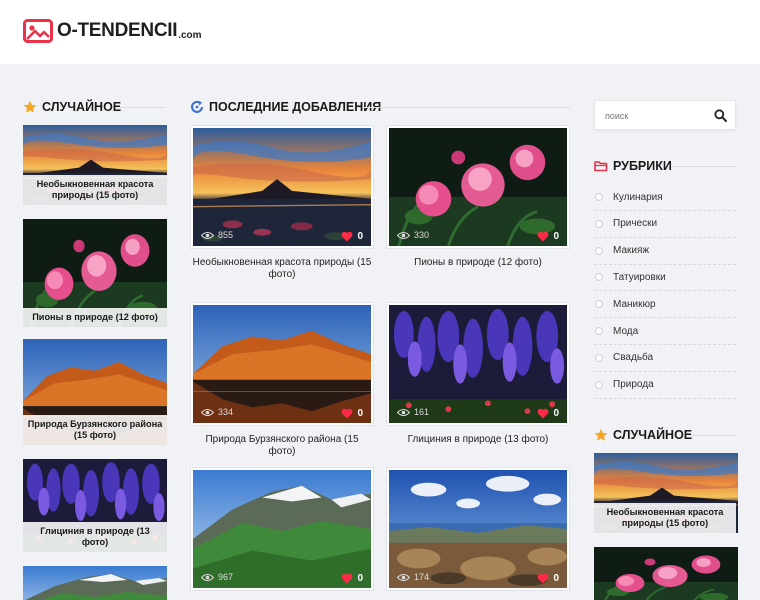 Image resolution: width=760 pixels, height=600 pixels. Describe the element at coordinates (665, 197) in the screenshot. I see `rubric-item: Кулинария` at that location.